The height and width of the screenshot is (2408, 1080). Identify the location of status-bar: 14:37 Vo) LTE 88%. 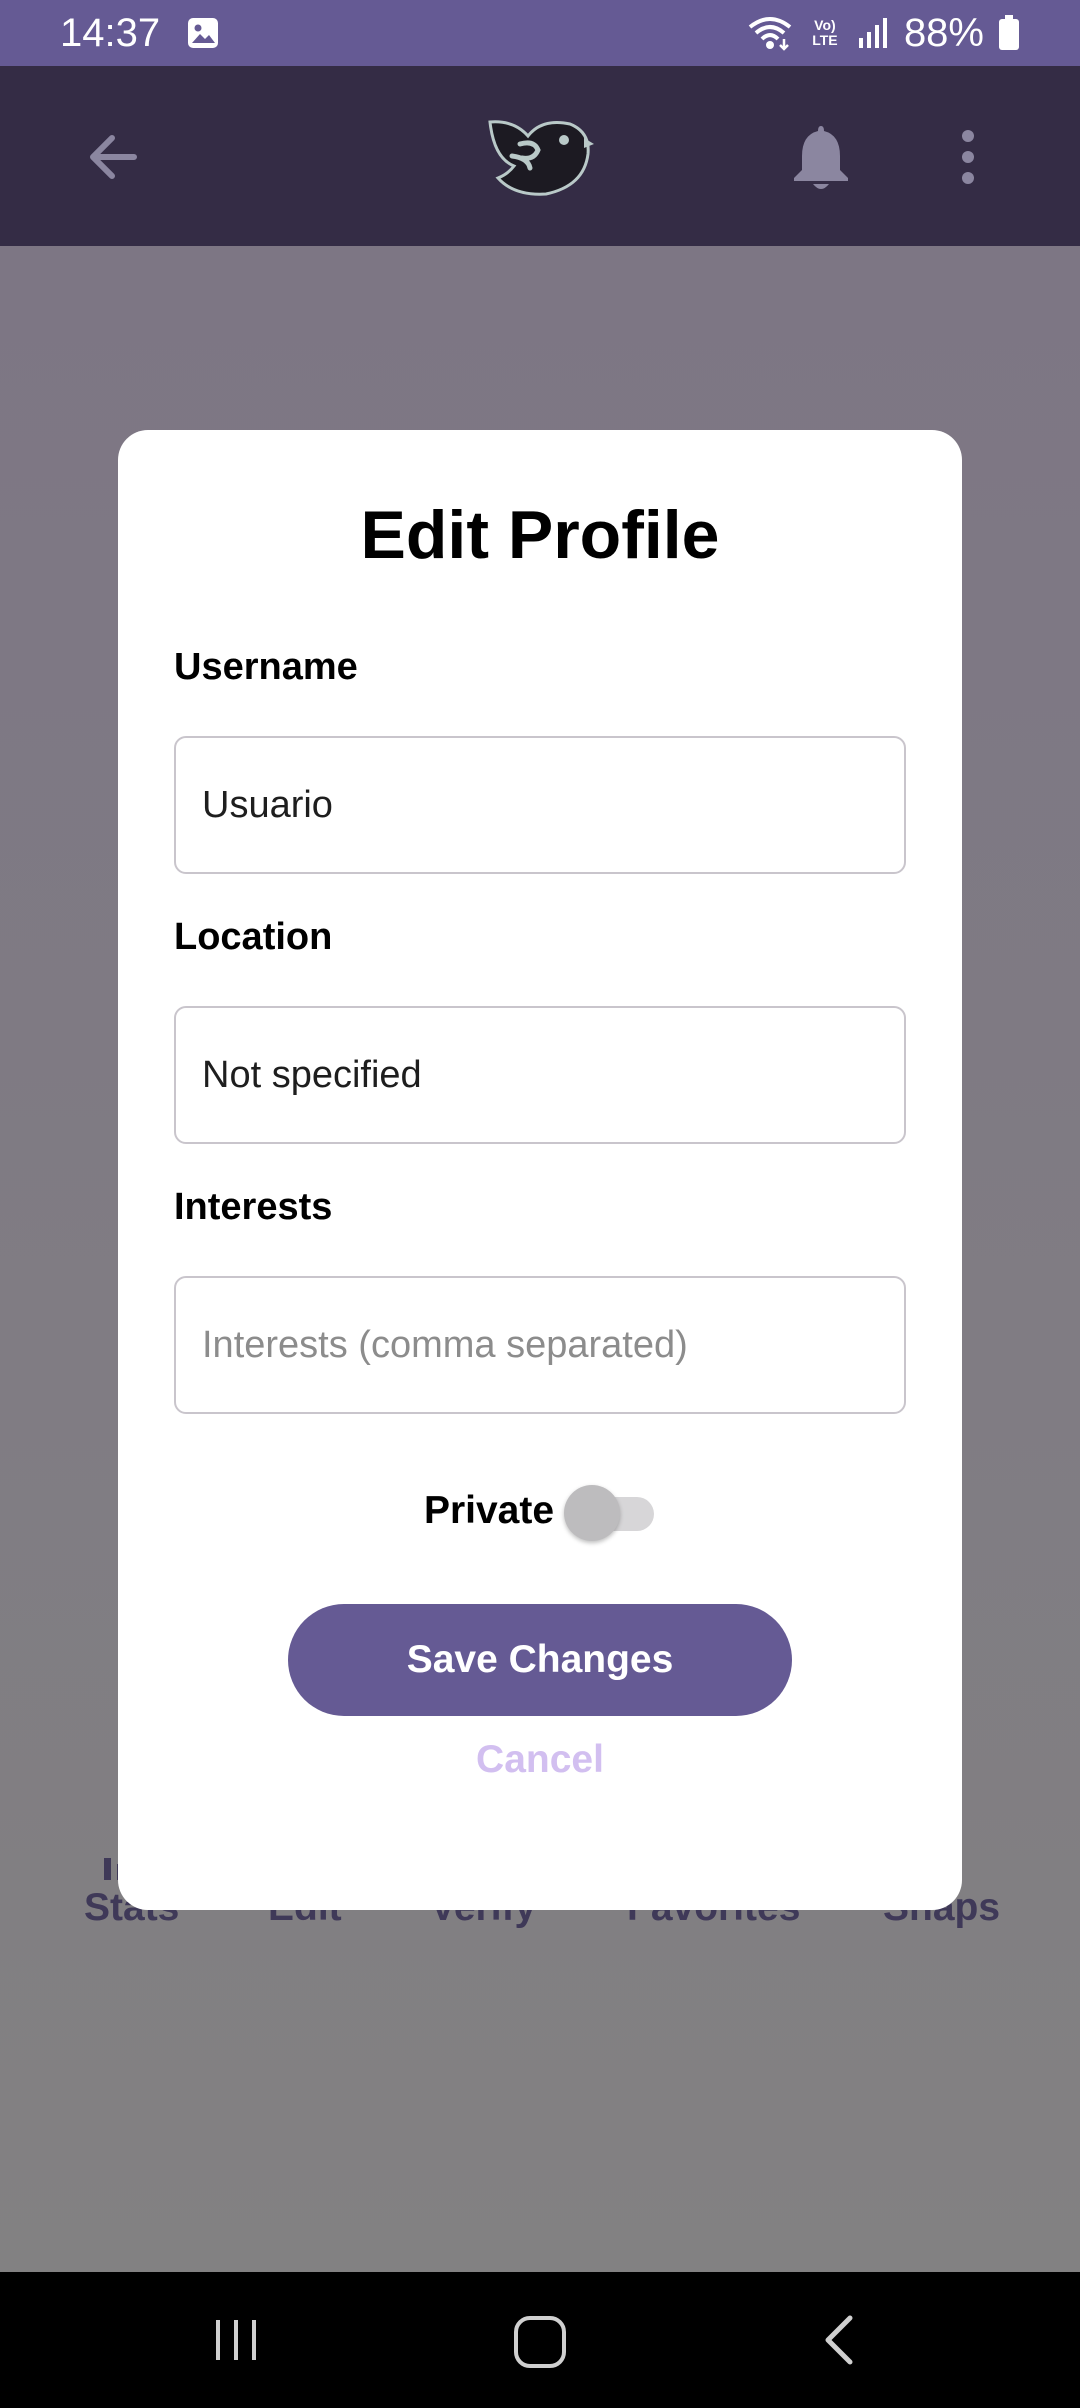
(540, 33).